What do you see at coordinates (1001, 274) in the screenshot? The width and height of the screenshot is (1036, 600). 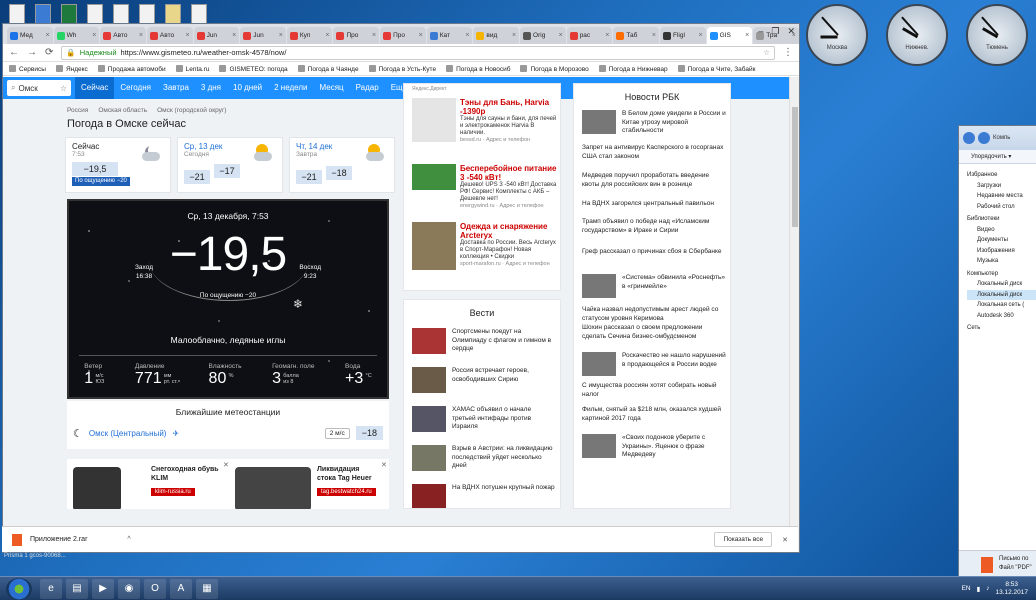 I see `tree-item: Компьютер` at bounding box center [1001, 274].